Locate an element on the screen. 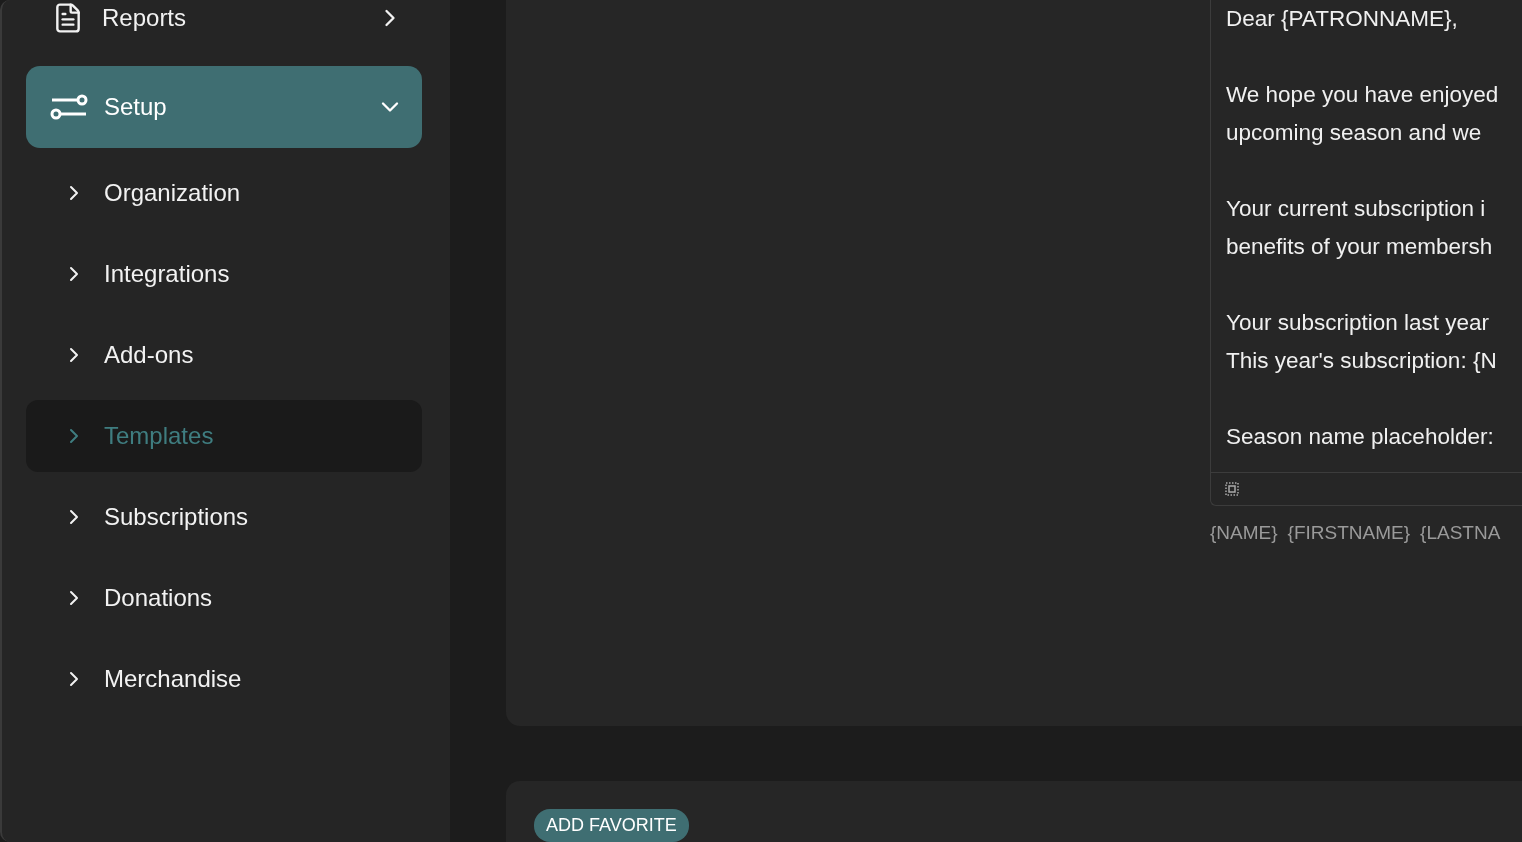 Image resolution: width=1522 pixels, height=842 pixels. text-editor is located at coordinates (1366, 253).